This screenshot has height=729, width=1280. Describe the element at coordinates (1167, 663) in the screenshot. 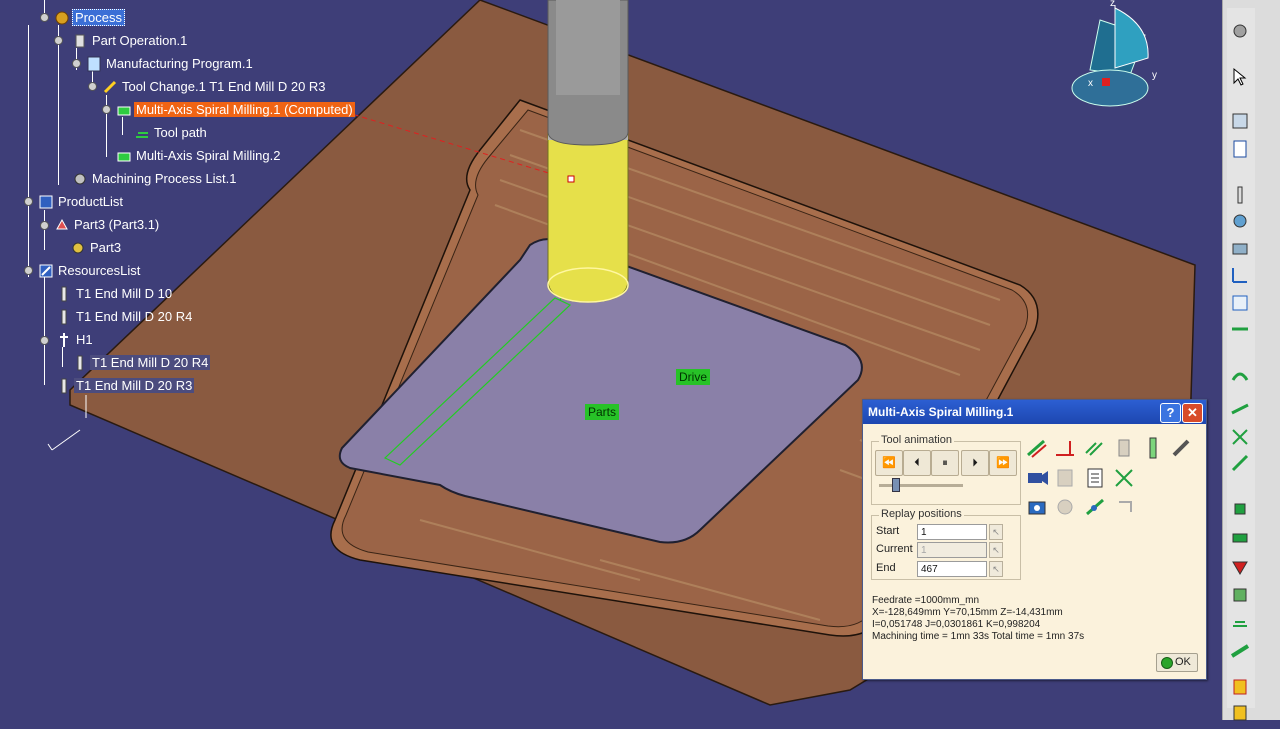

I see `ok-check-icon` at that location.